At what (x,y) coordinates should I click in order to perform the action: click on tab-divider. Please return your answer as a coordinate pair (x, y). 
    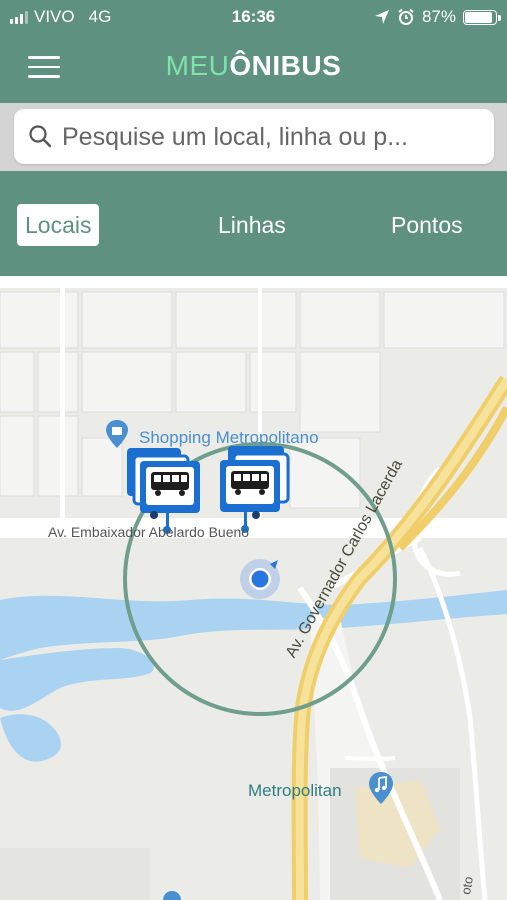
    Looking at the image, I should click on (253, 282).